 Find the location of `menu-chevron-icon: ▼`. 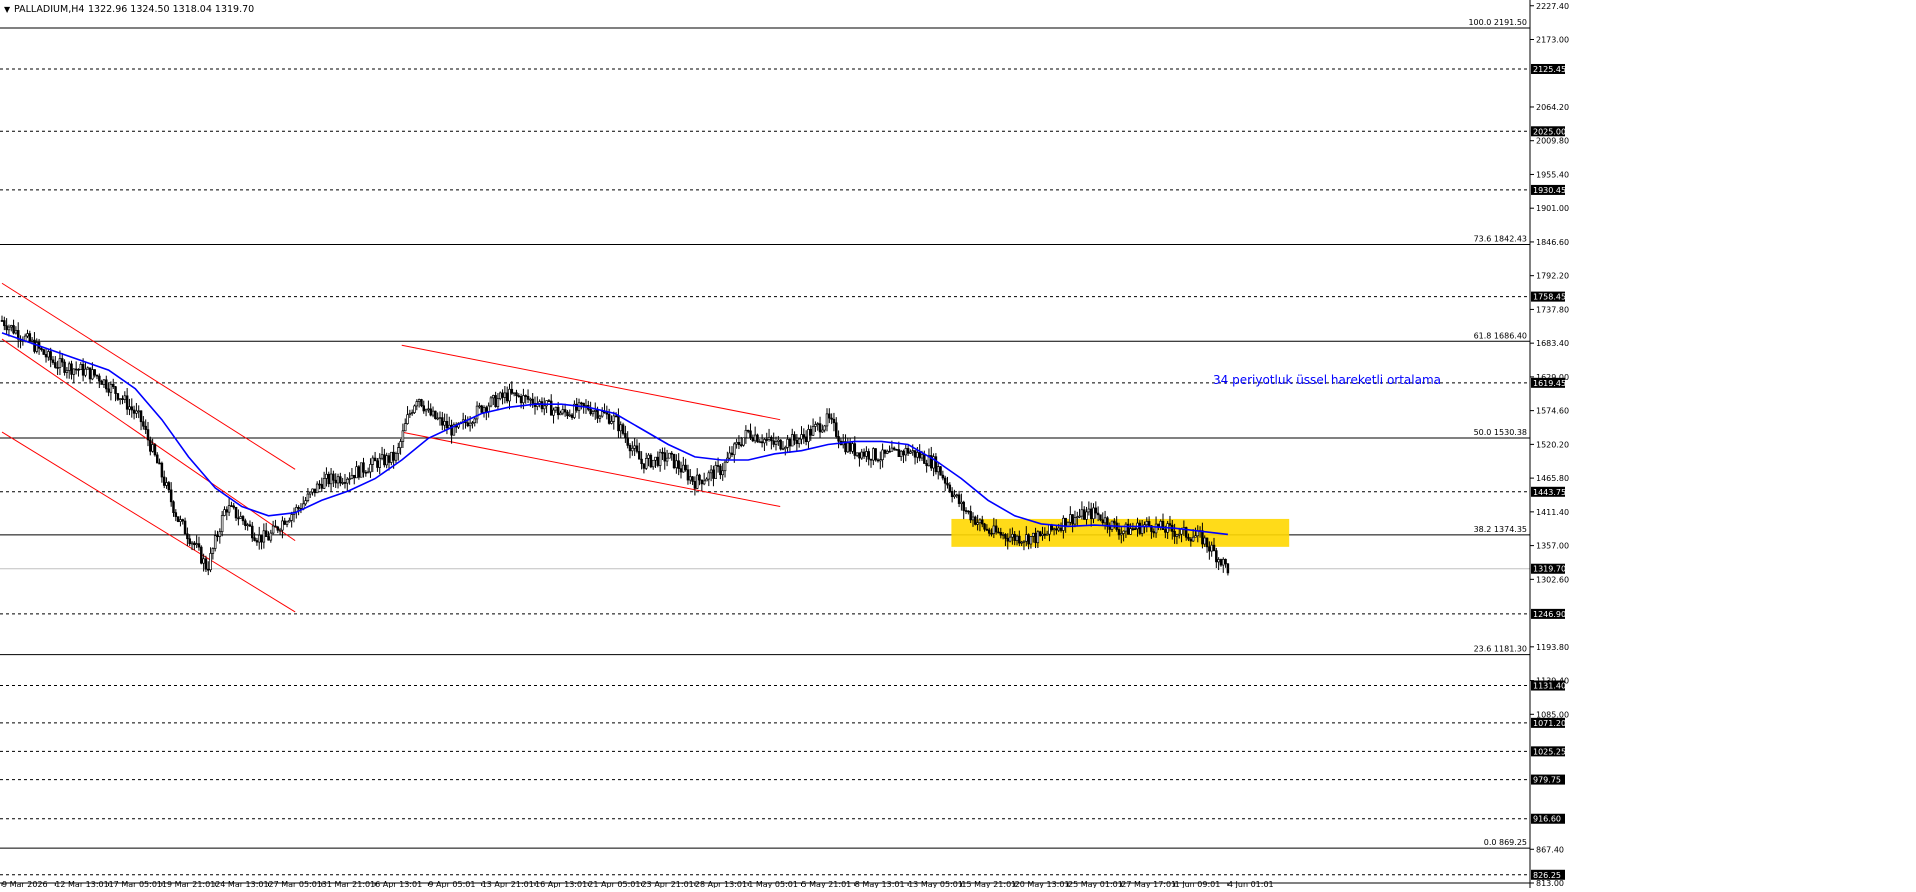

menu-chevron-icon: ▼ is located at coordinates (7, 9).